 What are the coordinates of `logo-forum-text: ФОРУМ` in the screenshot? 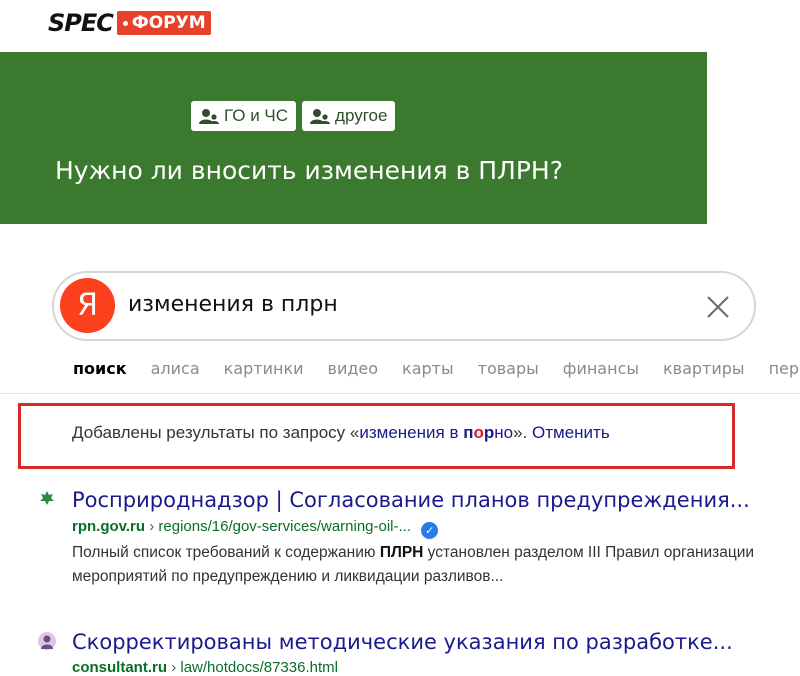 It's located at (168, 23).